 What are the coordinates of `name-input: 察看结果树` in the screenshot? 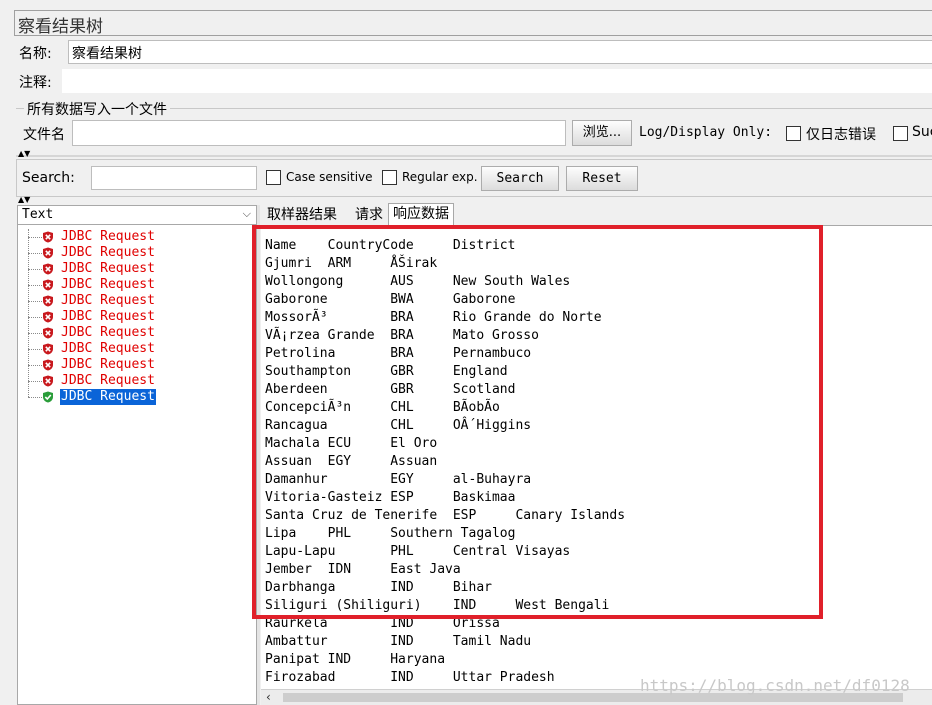 It's located at (500, 52).